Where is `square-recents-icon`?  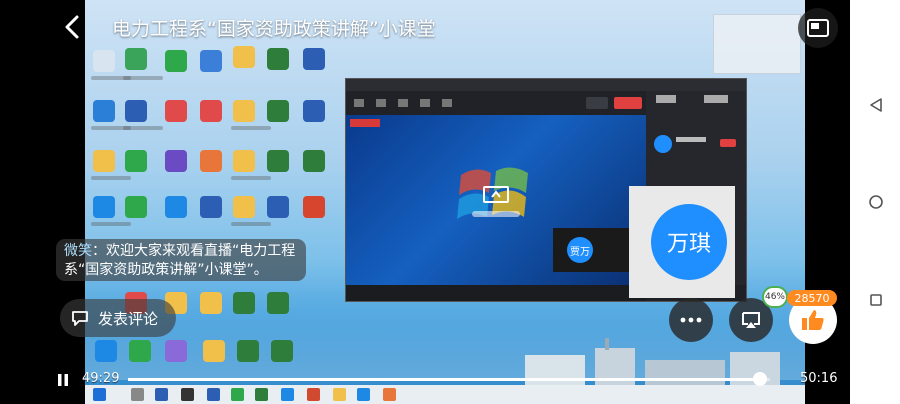
square-recents-icon is located at coordinates (876, 300).